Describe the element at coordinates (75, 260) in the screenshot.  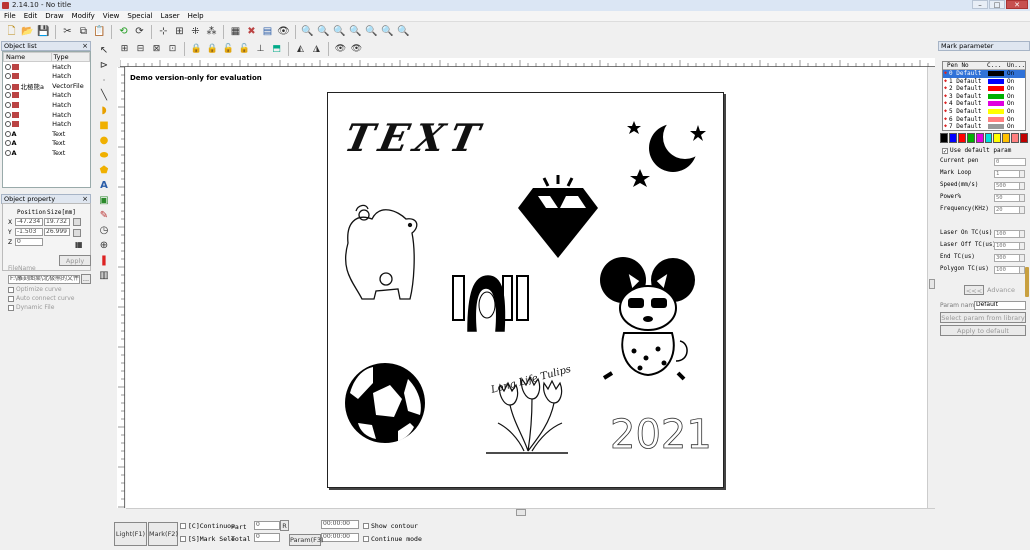
I see `apply-button: Apply` at that location.